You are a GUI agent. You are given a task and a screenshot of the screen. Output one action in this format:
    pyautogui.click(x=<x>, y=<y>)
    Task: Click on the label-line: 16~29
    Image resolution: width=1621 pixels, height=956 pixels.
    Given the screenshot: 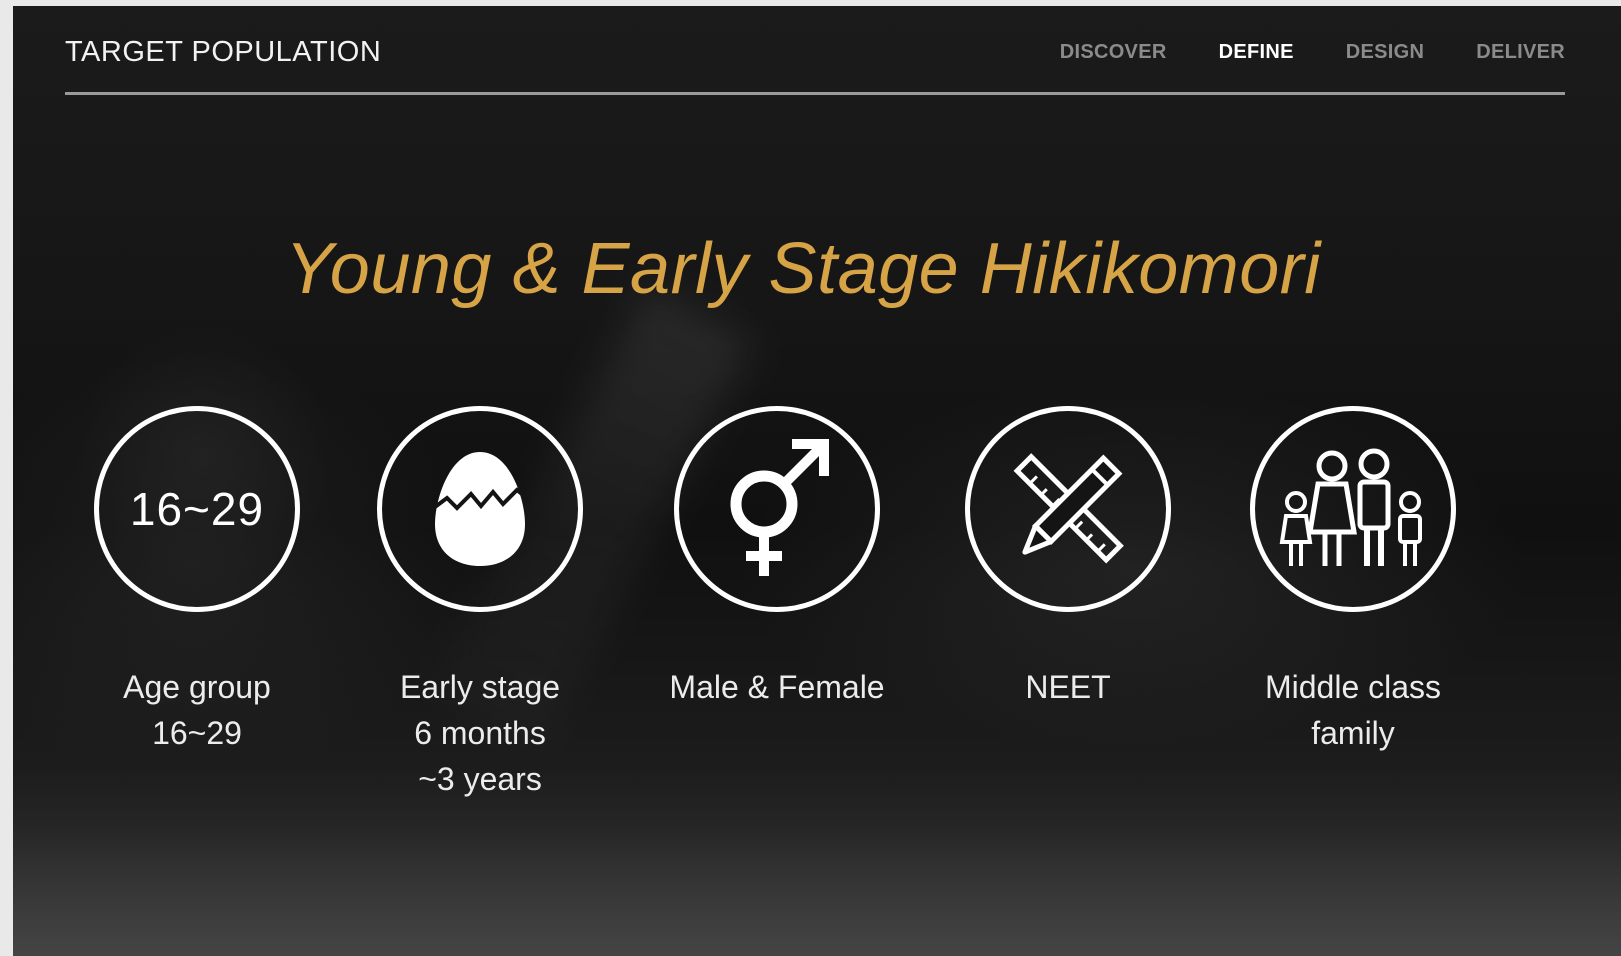 What is the action you would take?
    pyautogui.click(x=197, y=733)
    